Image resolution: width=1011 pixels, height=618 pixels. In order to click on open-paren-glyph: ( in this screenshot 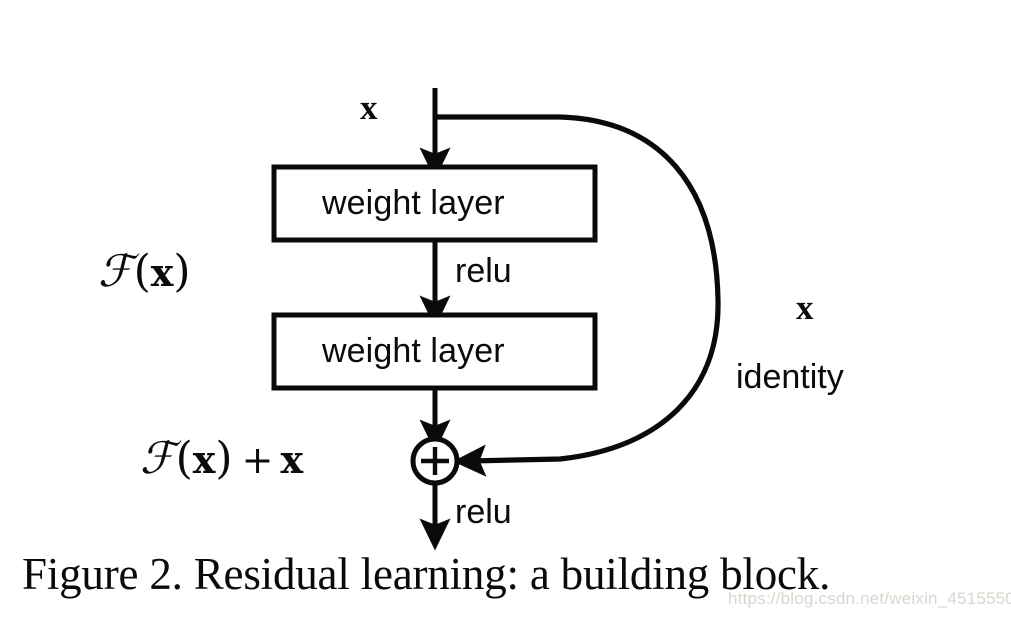, I will do `click(142, 271)`.